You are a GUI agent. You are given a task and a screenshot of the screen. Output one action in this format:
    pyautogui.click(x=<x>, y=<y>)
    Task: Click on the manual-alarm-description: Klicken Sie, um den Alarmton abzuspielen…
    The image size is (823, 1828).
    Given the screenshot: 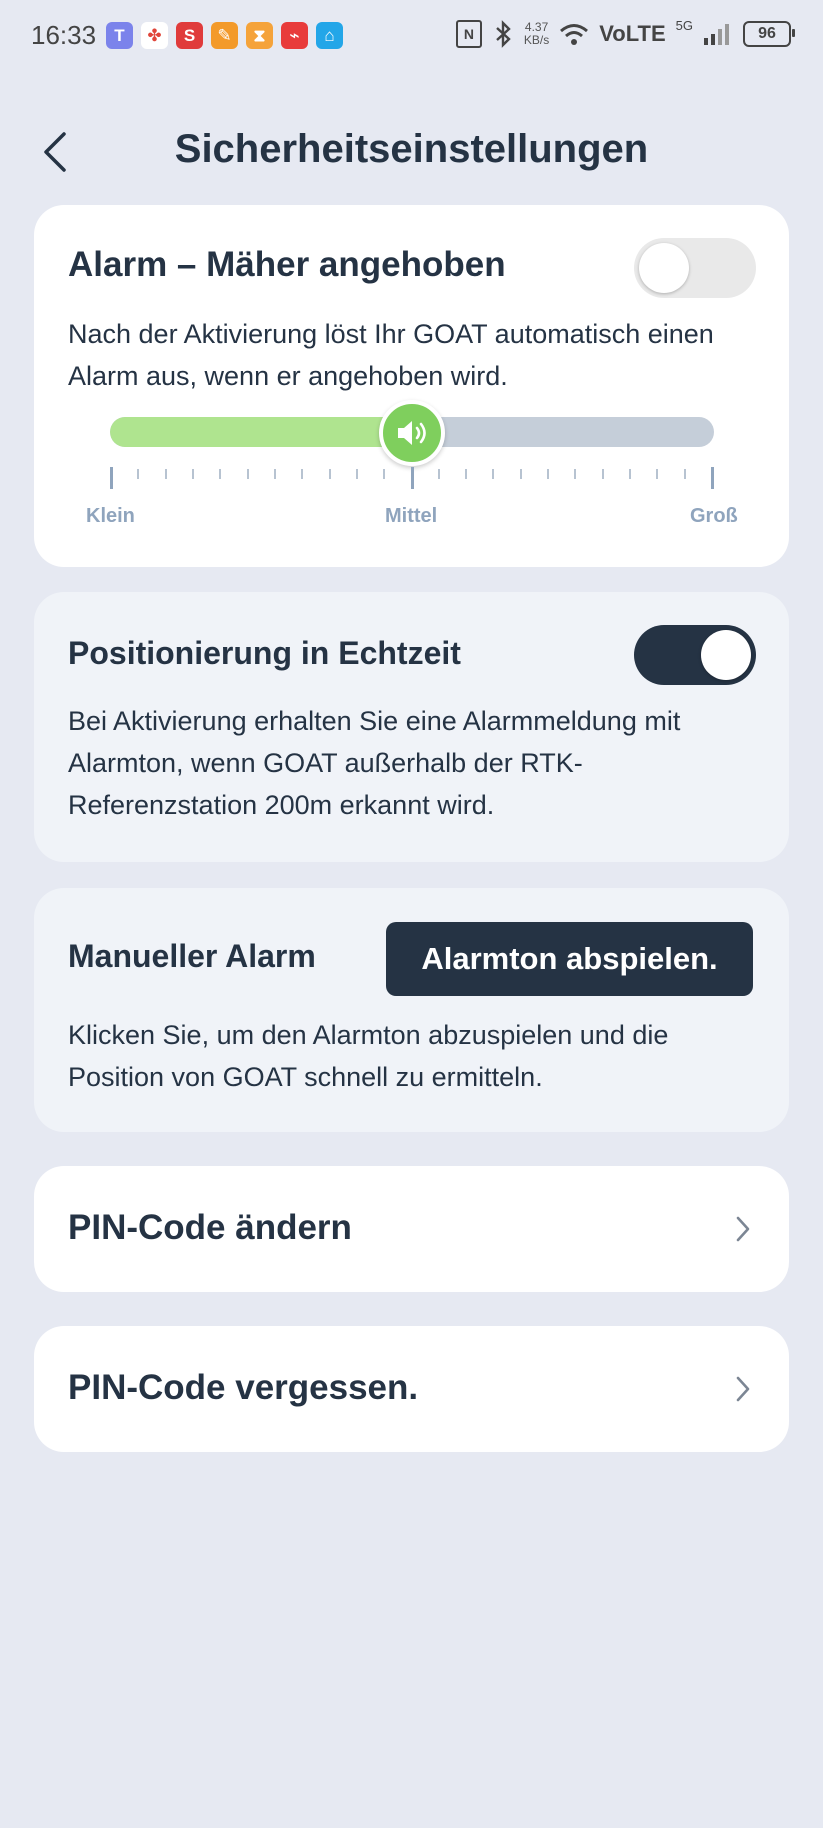 What is the action you would take?
    pyautogui.click(x=368, y=1056)
    